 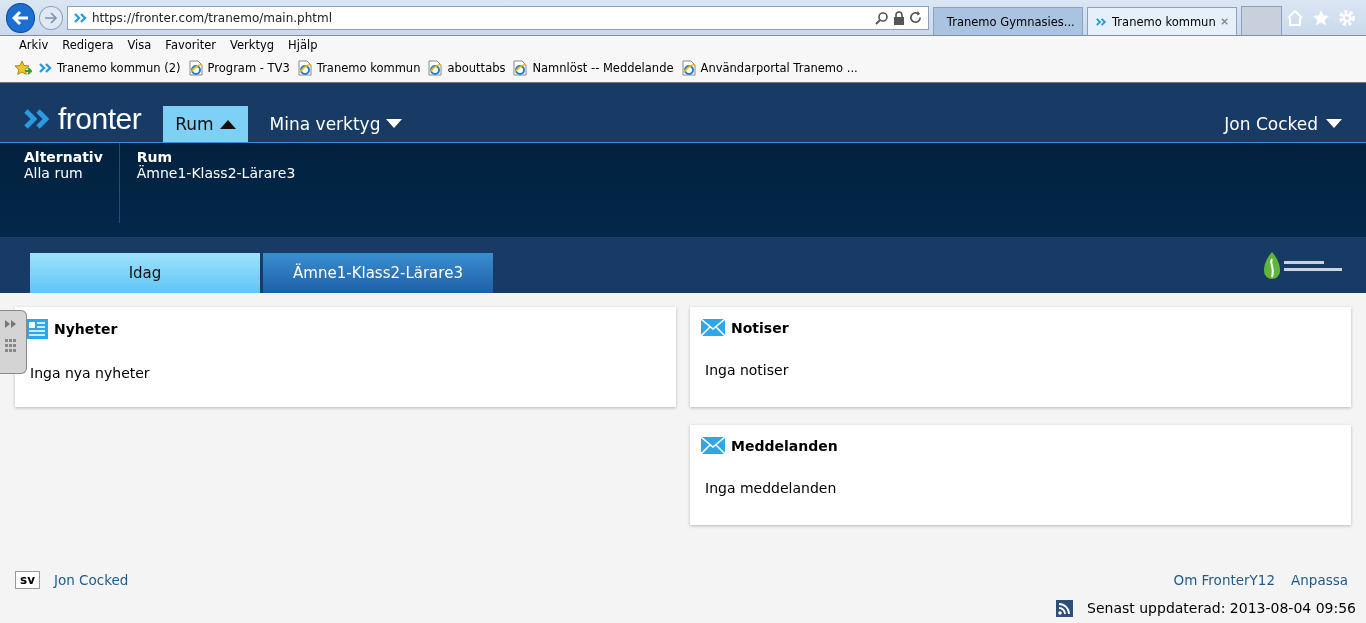 I want to click on nav-menu: Rum, so click(x=205, y=124).